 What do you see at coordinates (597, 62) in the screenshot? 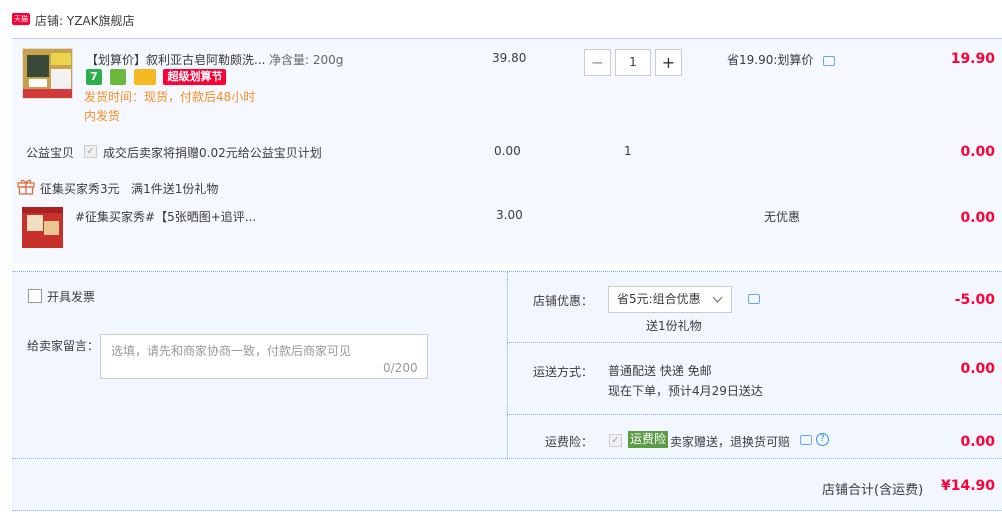
I see `decrement-button: −` at bounding box center [597, 62].